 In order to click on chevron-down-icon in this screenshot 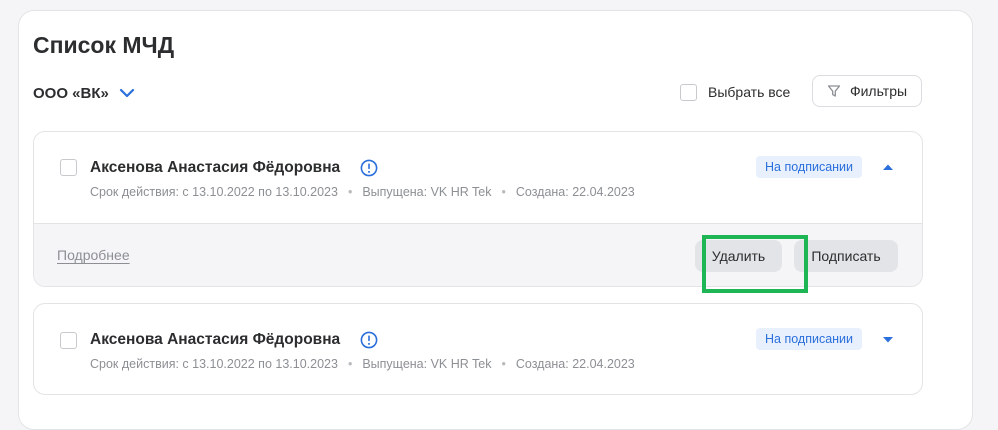, I will do `click(126, 93)`.